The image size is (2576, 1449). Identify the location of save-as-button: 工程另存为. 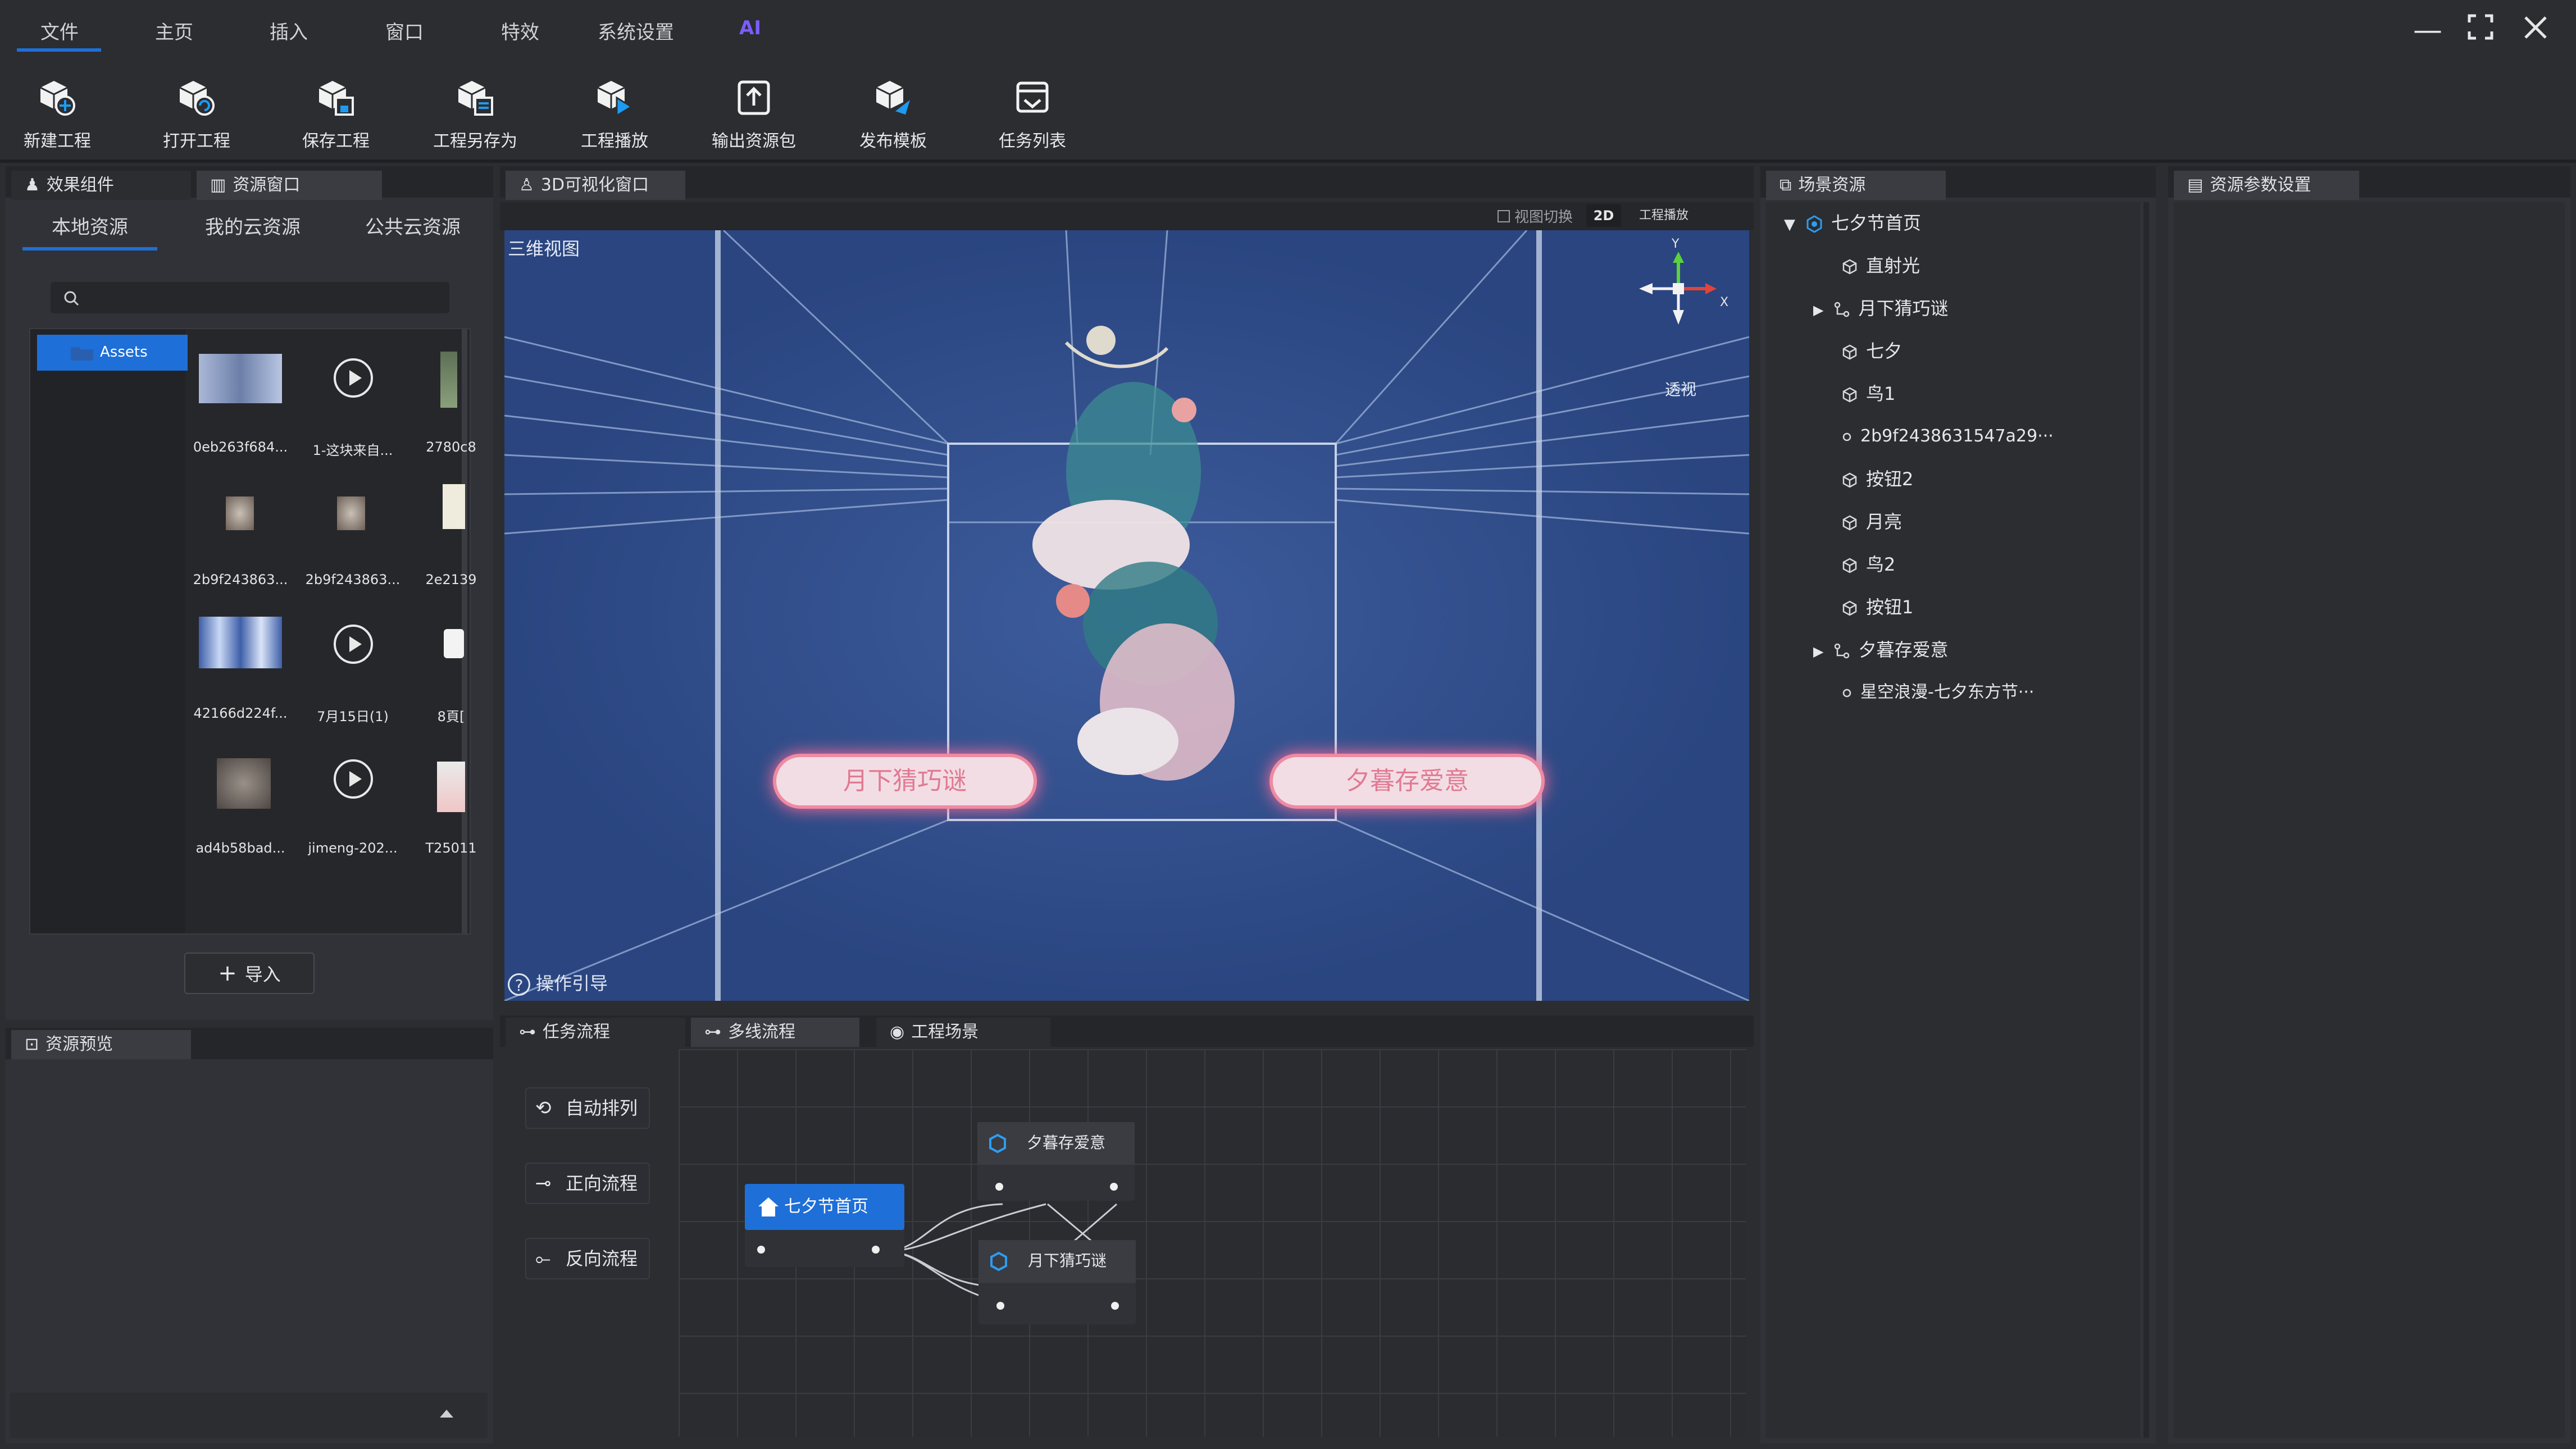
(475, 115).